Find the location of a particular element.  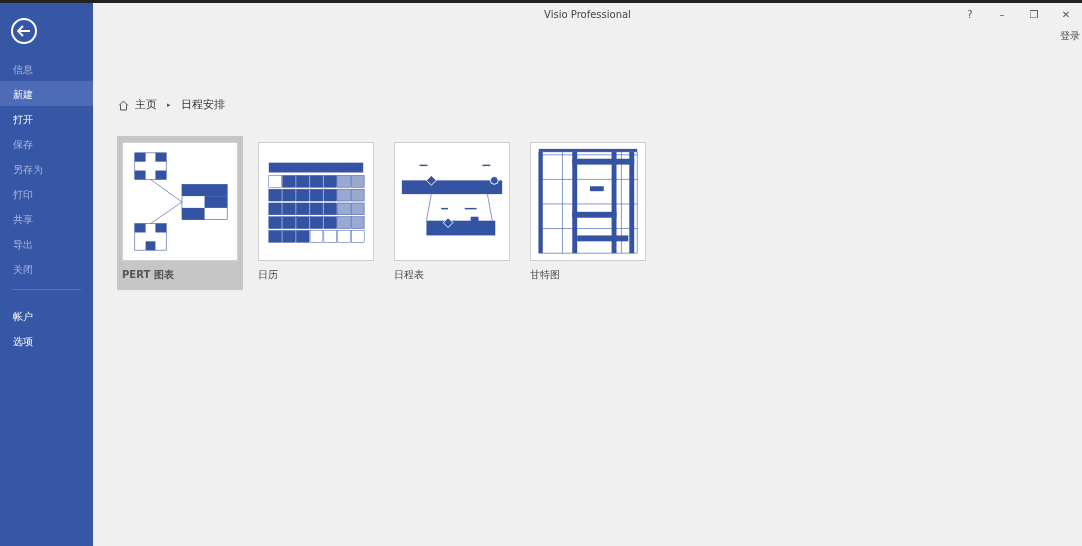

template-tile: 日历 is located at coordinates (316, 212).